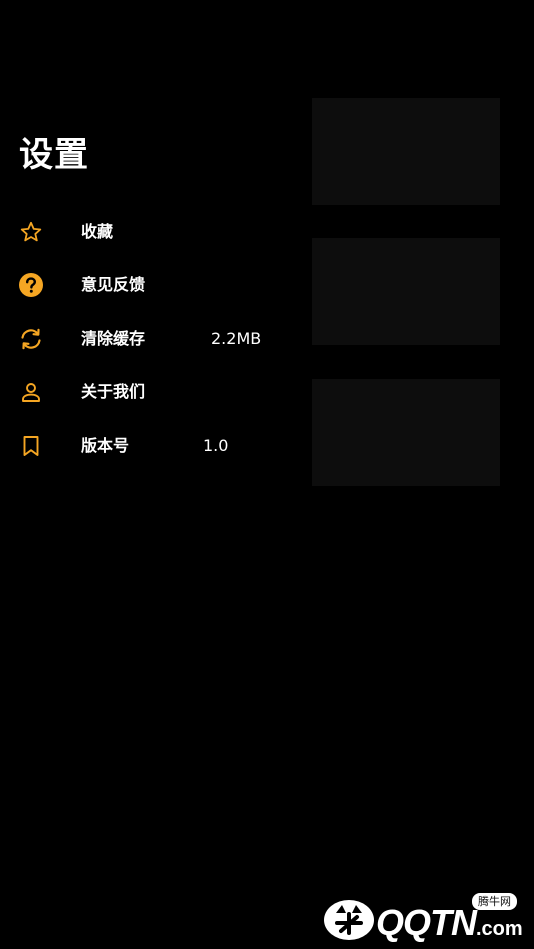 The width and height of the screenshot is (534, 949). Describe the element at coordinates (150, 232) in the screenshot. I see `menu-item-favorites: 收藏` at that location.